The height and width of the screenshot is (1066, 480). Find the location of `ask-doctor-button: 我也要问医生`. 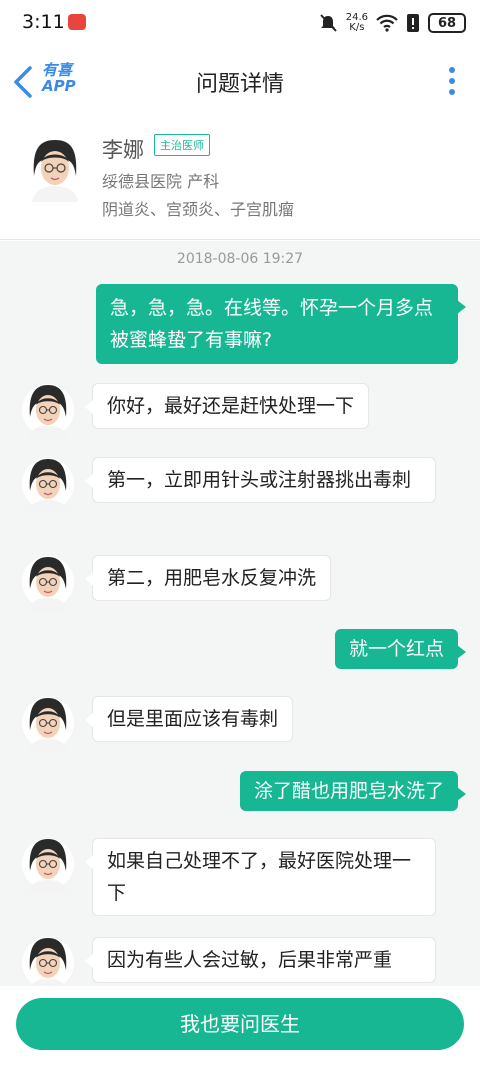

ask-doctor-button: 我也要问医生 is located at coordinates (240, 1024).